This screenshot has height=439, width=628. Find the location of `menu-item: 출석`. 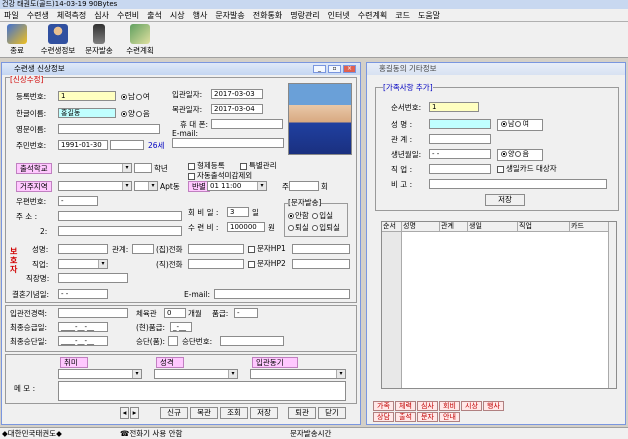

menu-item: 출석 is located at coordinates (154, 15).